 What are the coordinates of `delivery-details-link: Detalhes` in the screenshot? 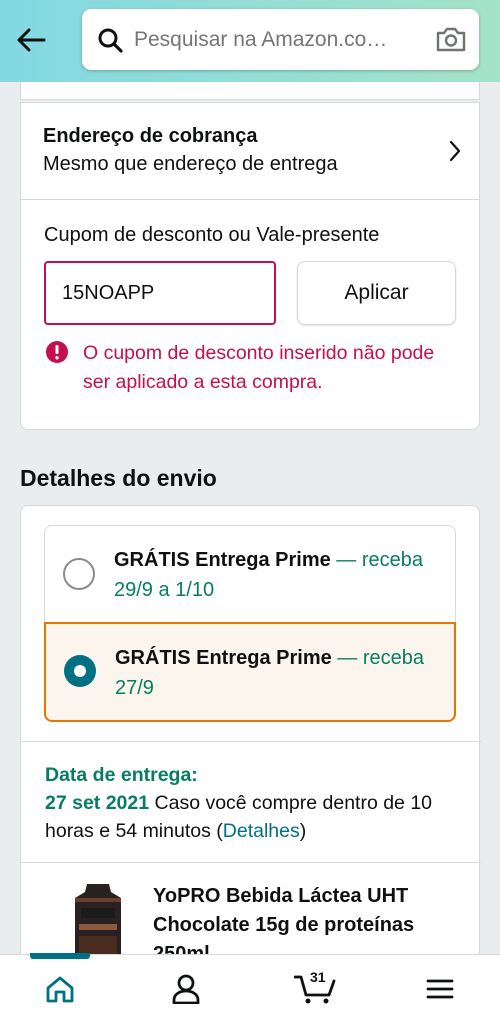 It's located at (261, 831).